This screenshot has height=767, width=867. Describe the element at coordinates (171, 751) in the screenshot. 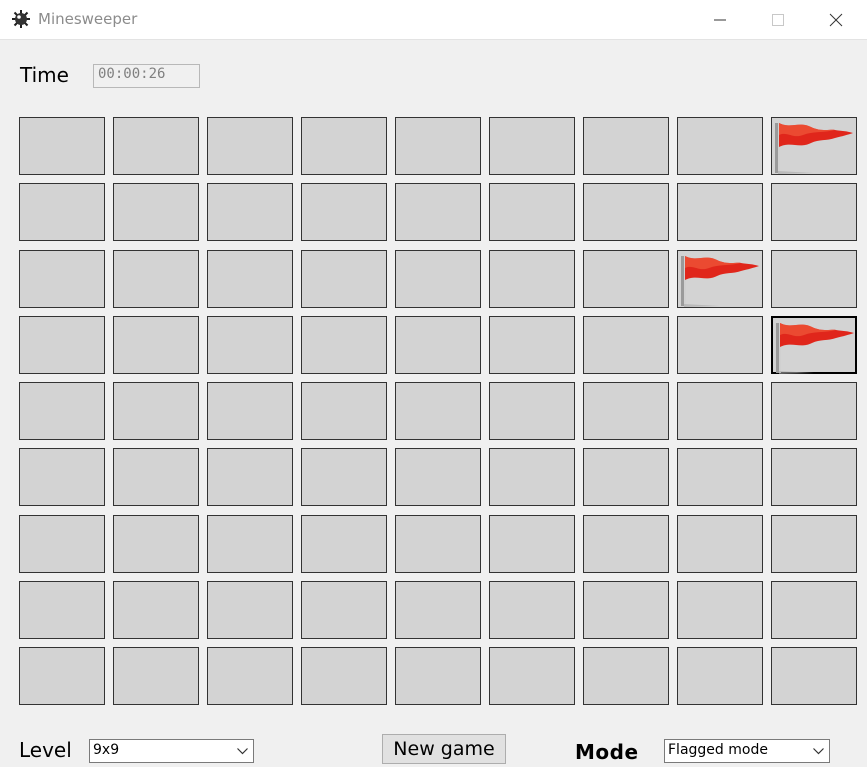

I see `level-select: 9x9` at that location.